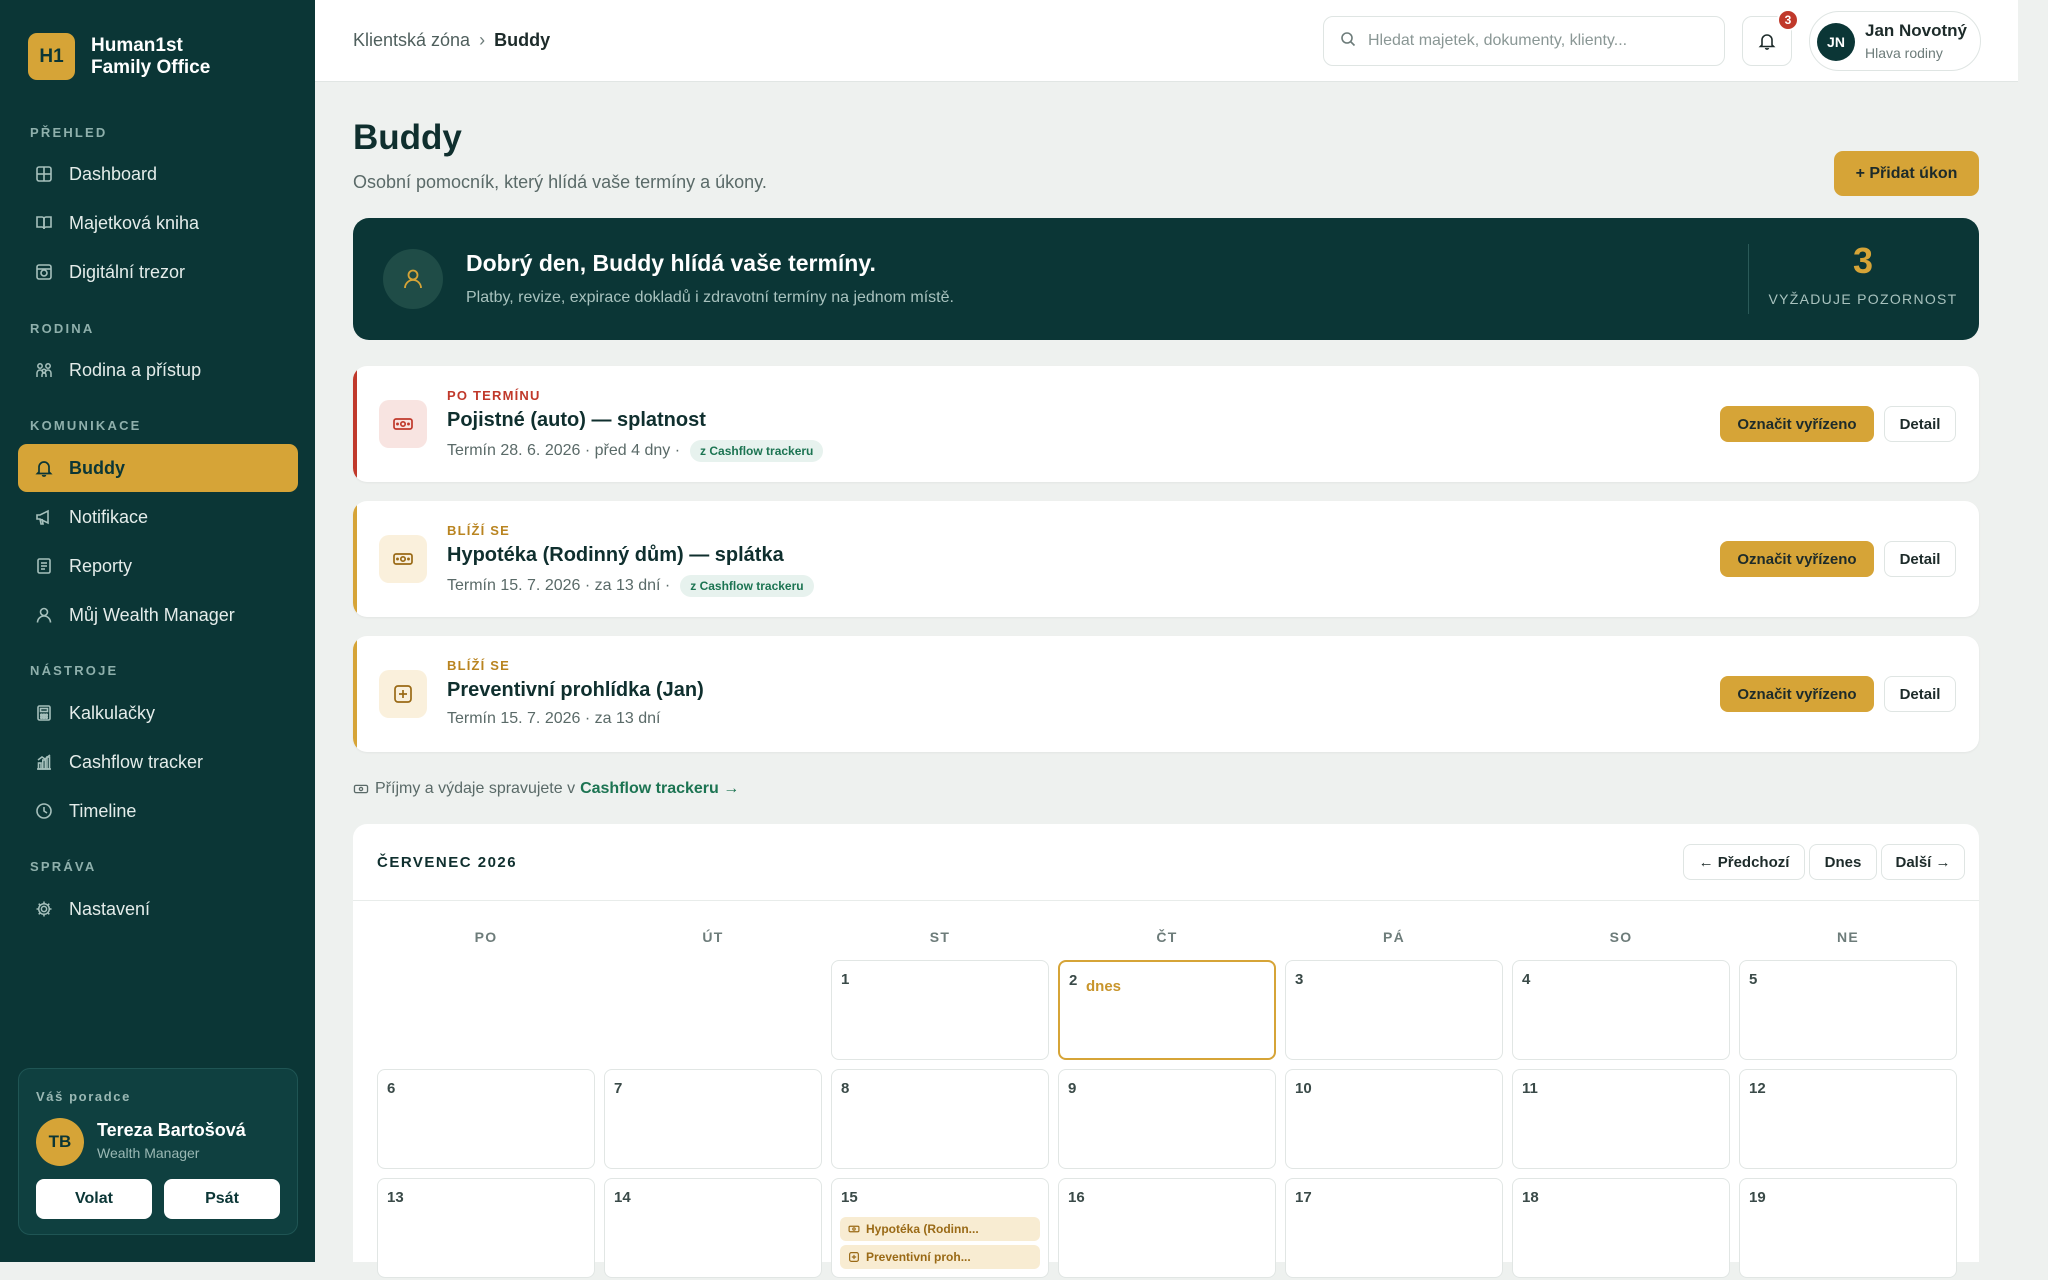 The width and height of the screenshot is (2048, 1280). What do you see at coordinates (1072, 1088) in the screenshot?
I see `calendar-day-number: 9` at bounding box center [1072, 1088].